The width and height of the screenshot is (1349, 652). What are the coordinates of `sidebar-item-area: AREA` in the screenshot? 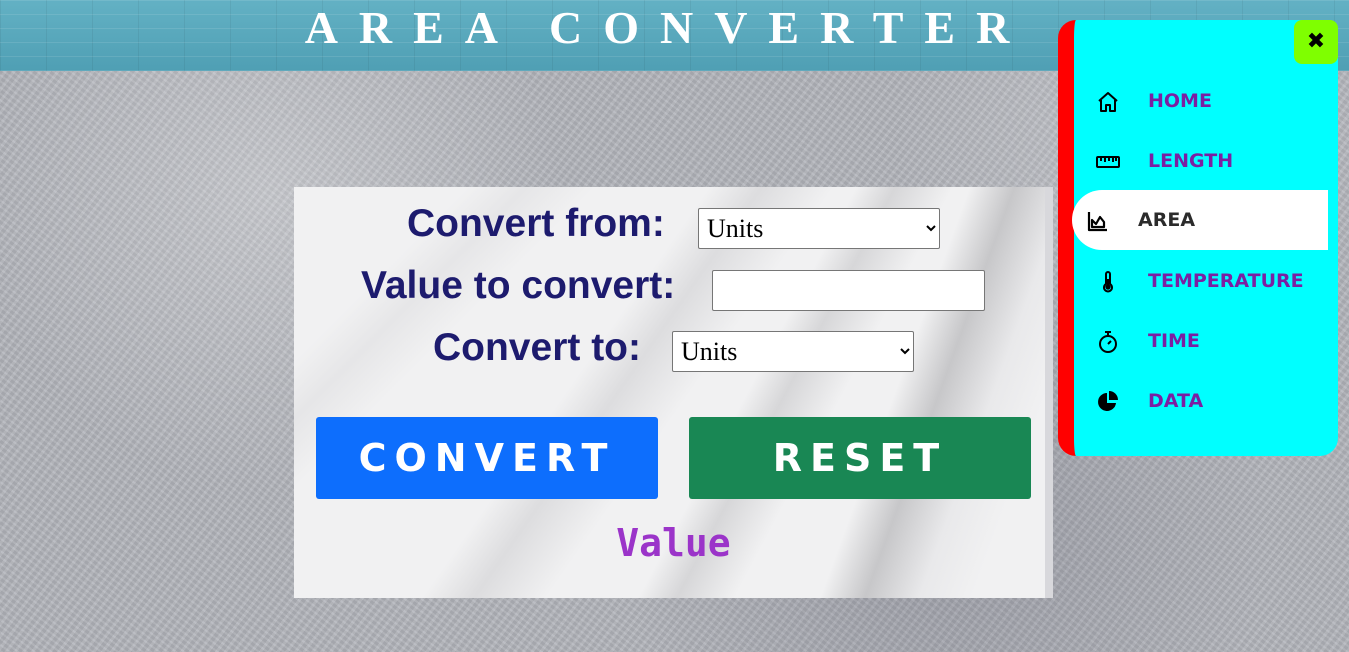 It's located at (1200, 220).